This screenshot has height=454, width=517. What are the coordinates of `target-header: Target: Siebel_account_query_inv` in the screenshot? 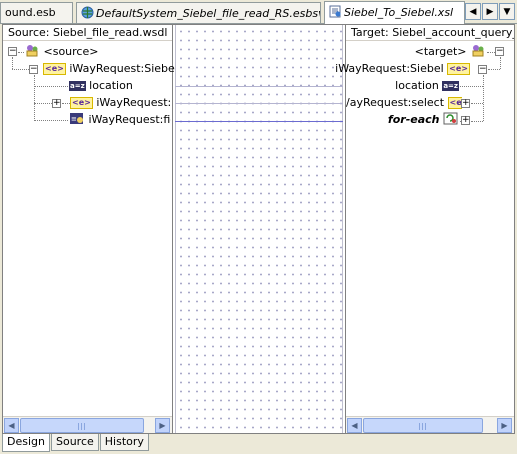 It's located at (430, 33).